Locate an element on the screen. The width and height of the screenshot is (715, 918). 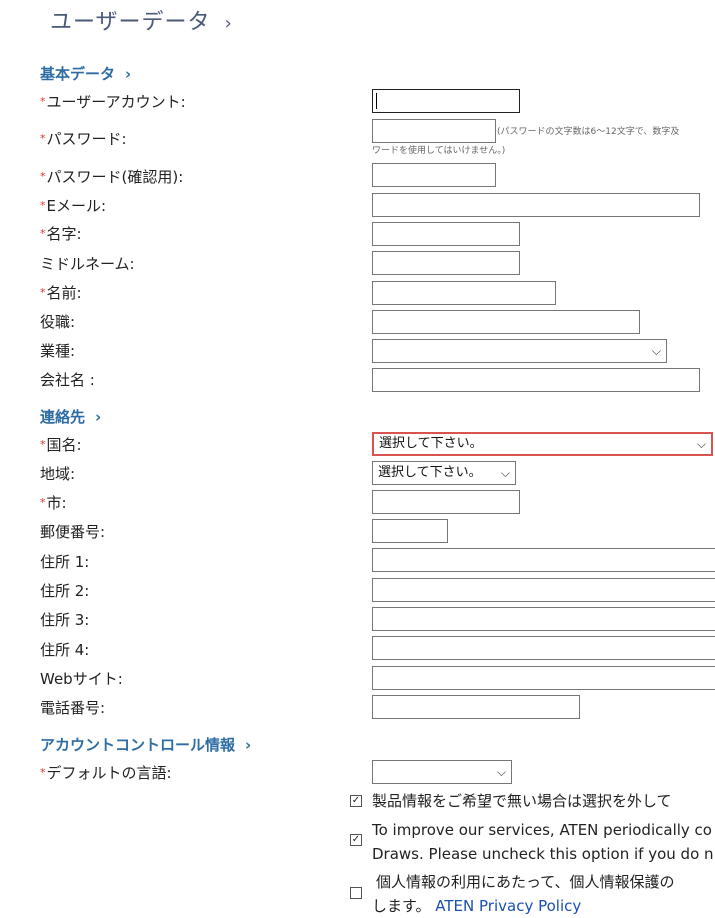
first-name-label-text: 名前: is located at coordinates (64, 293).